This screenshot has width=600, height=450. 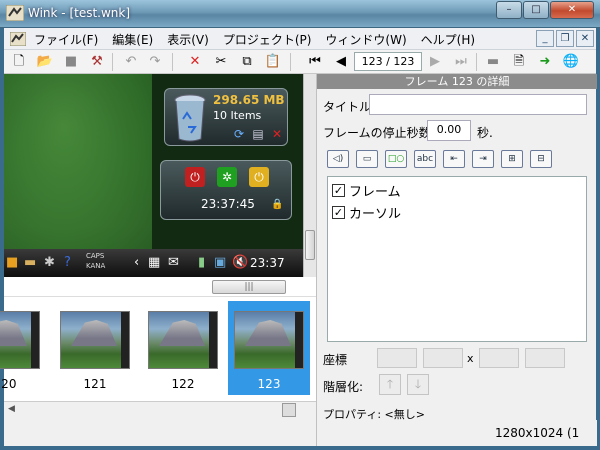 I want to click on add-item-toolbar: ◁) ▭ □○ abc ⇤ ⇥ ⊞ ⊟, so click(x=443, y=159).